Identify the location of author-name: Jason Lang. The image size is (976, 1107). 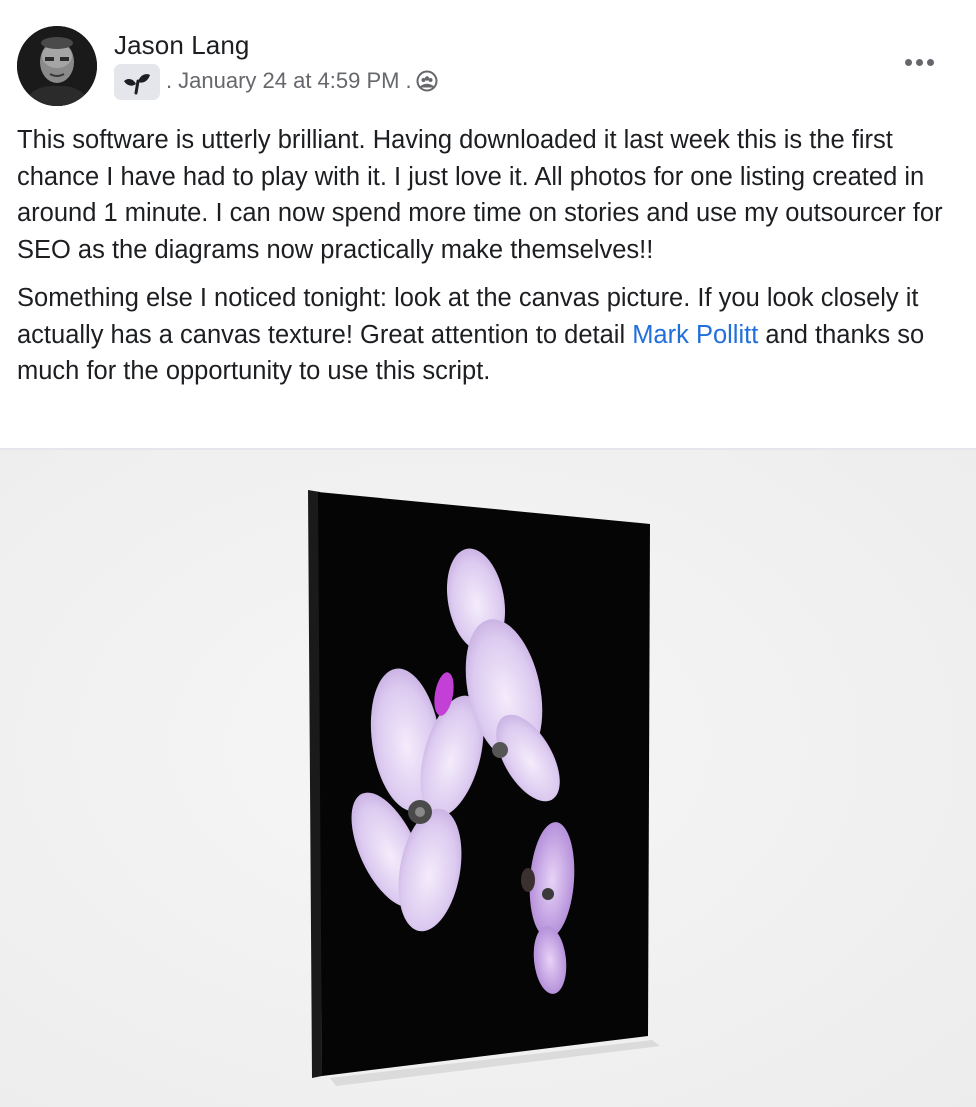
(181, 45).